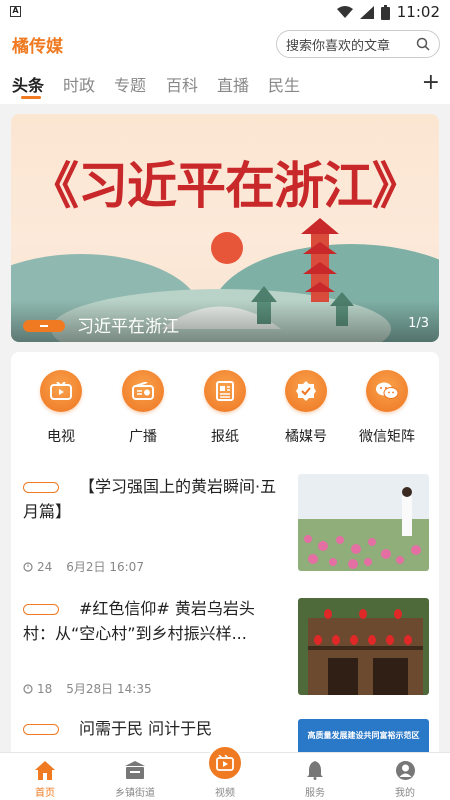  Describe the element at coordinates (385, 12) in the screenshot. I see `battery-icon` at that location.